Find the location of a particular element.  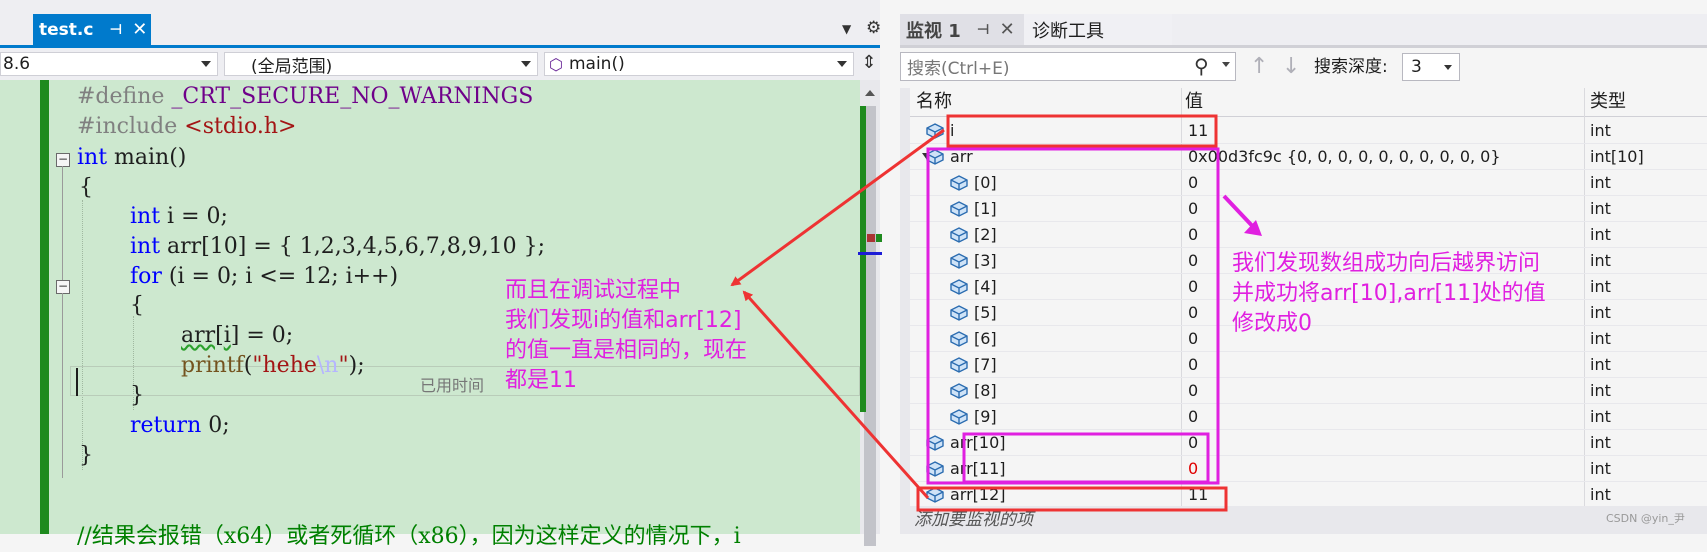

annotation-line: 我们发现数组成功向后越界访问 is located at coordinates (1386, 263).